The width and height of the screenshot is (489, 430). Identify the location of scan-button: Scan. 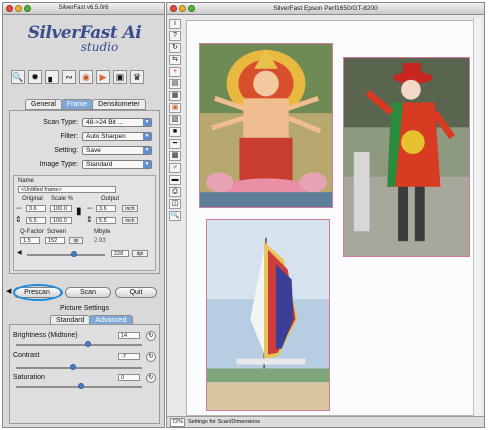
(88, 292).